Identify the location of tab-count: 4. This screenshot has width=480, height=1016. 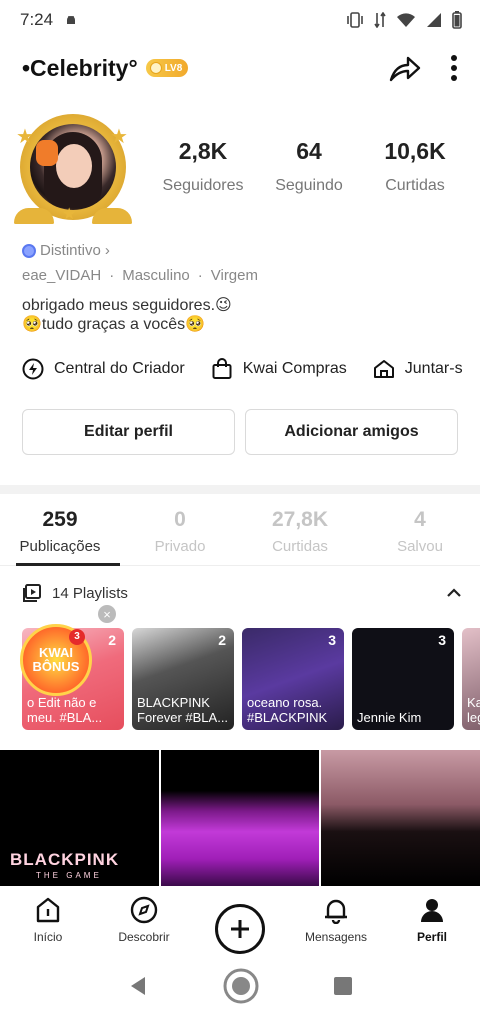
(420, 519).